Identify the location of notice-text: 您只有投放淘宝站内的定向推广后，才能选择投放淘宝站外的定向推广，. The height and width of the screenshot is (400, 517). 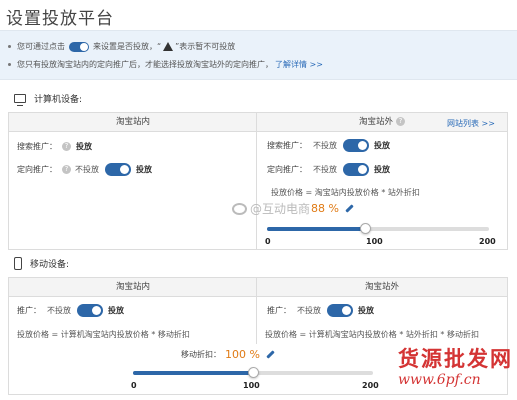
(145, 64).